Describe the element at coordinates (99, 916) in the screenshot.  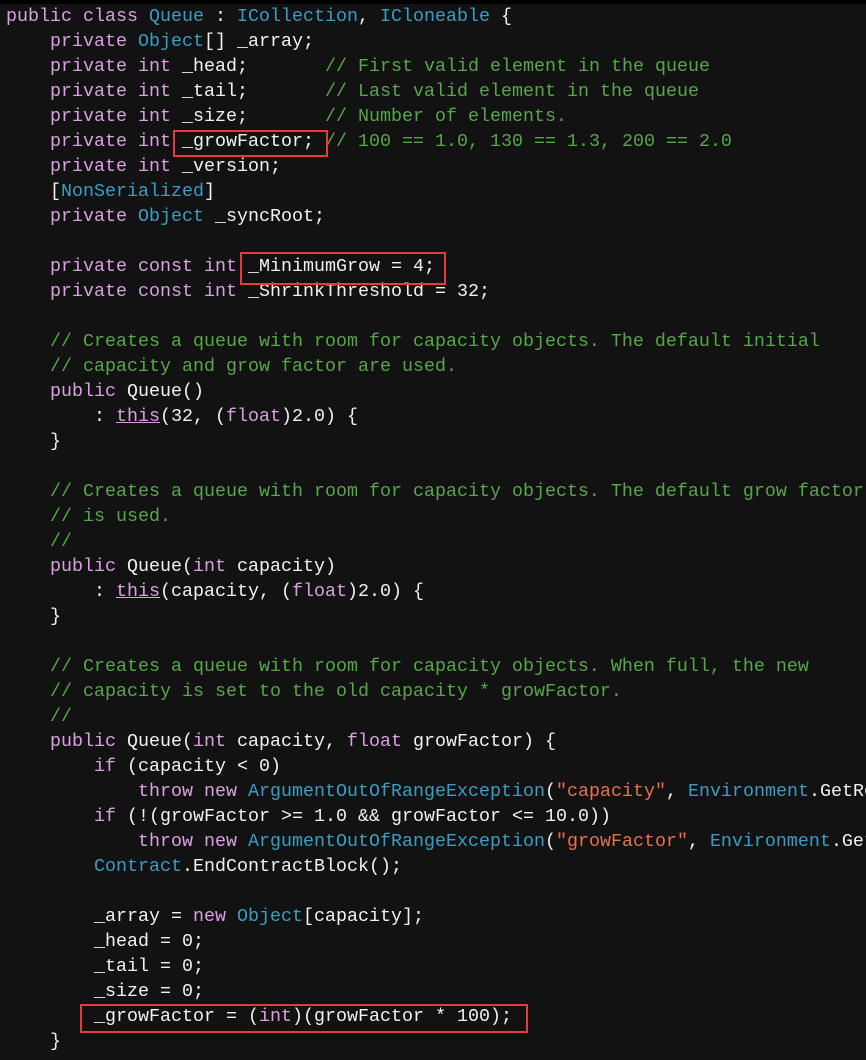
I see `code-text: _array =` at that location.